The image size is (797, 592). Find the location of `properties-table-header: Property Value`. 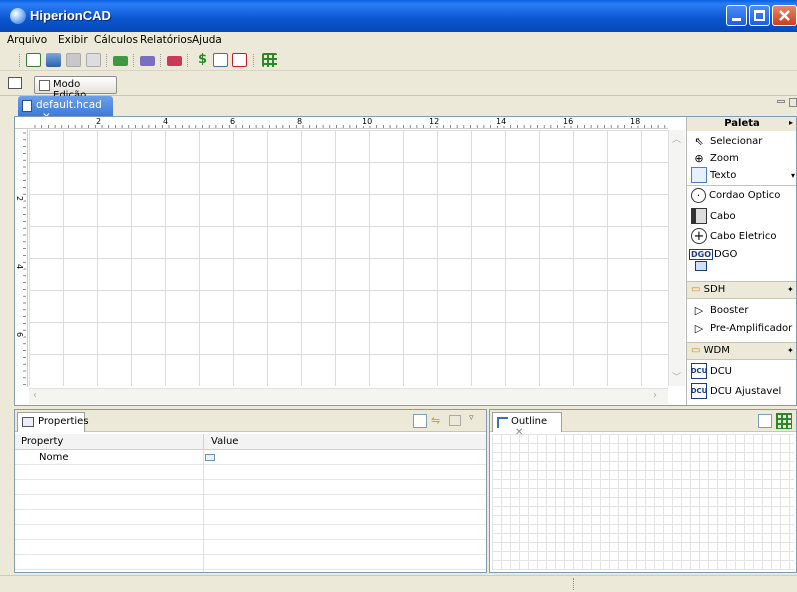

properties-table-header: Property Value is located at coordinates (250, 442).